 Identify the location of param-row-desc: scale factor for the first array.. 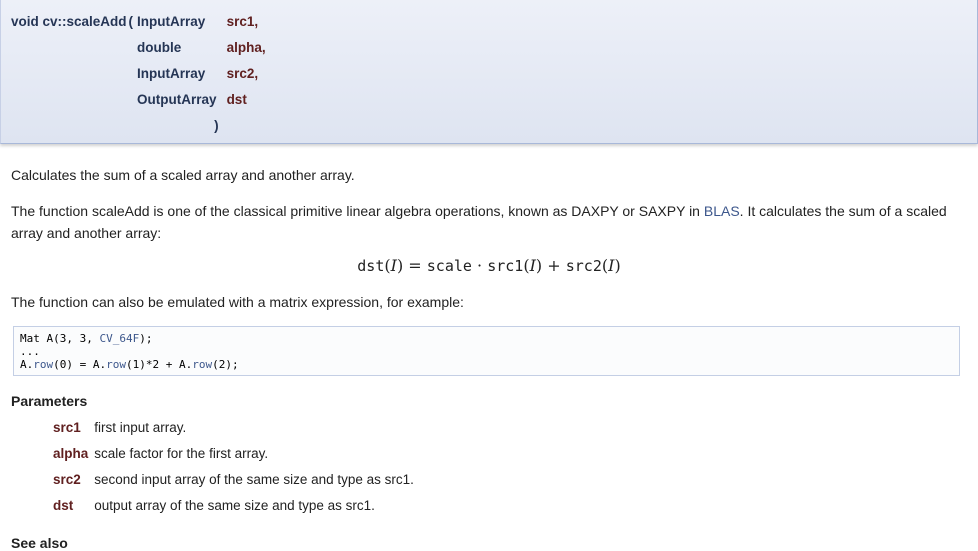
(181, 453).